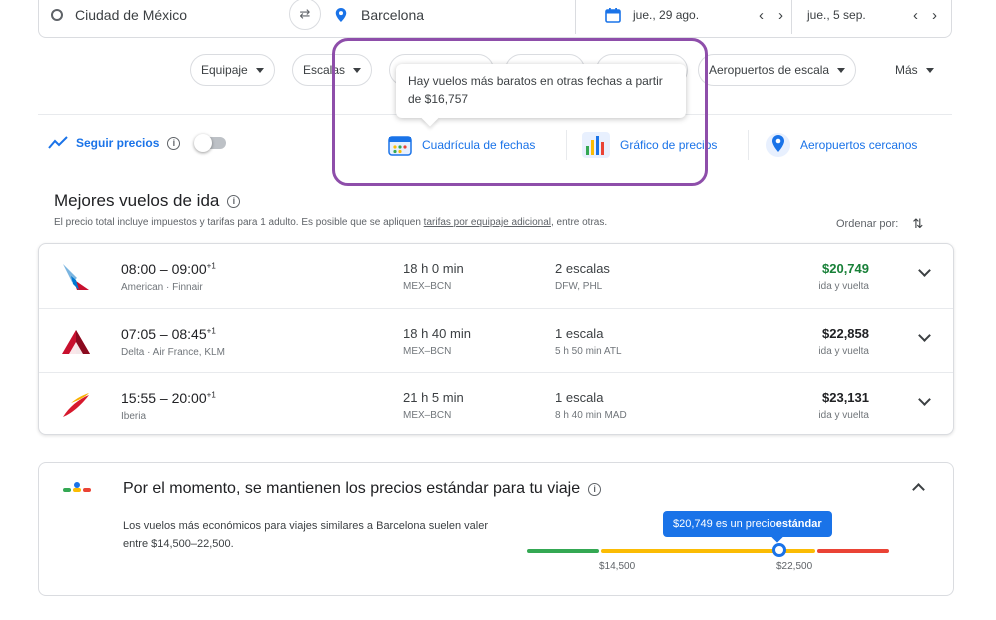 The image size is (996, 620). Describe the element at coordinates (918, 489) in the screenshot. I see `collapse-chevron-icon` at that location.